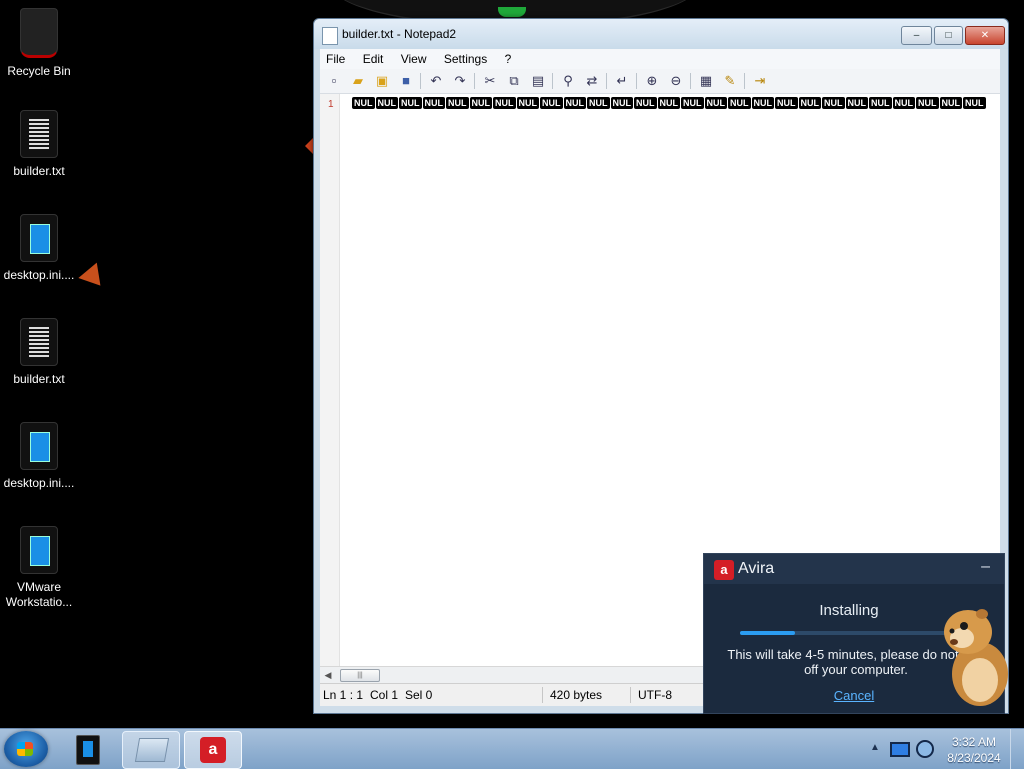 The height and width of the screenshot is (769, 1024). I want to click on recycle-bin-icon, so click(39, 33).